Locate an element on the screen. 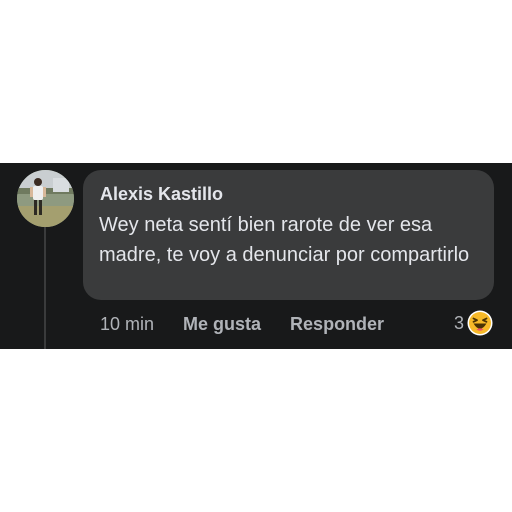 Image resolution: width=512 pixels, height=512 pixels. avatar-photo is located at coordinates (45, 198).